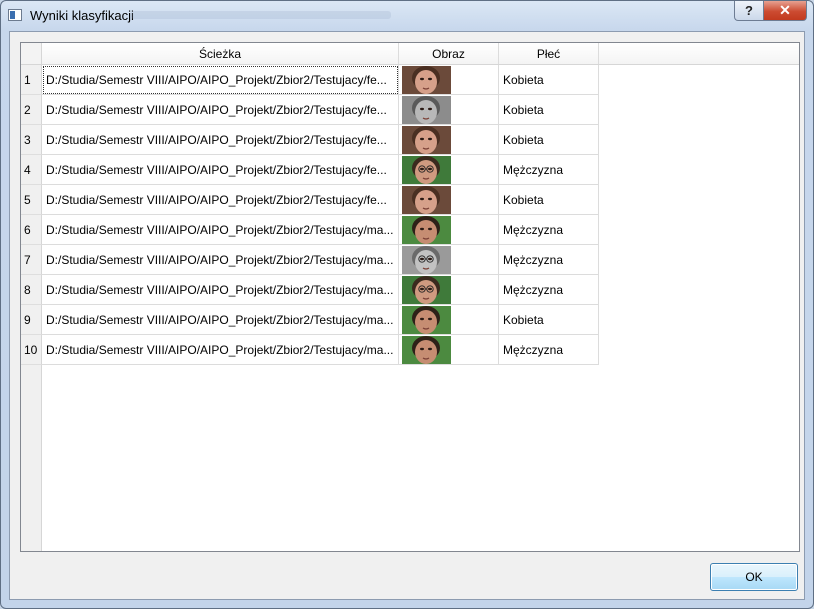  What do you see at coordinates (754, 577) in the screenshot?
I see `ok-button: OK` at bounding box center [754, 577].